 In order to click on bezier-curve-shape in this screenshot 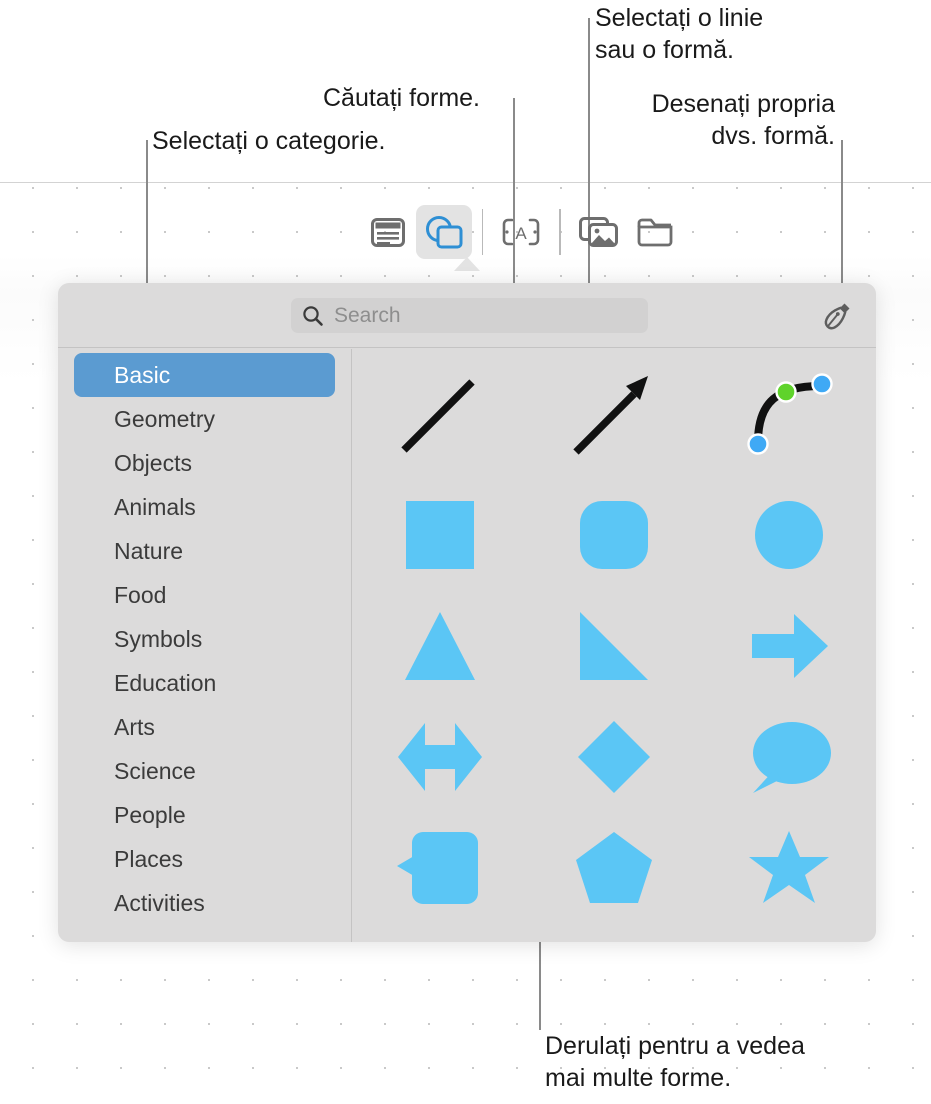, I will do `click(789, 414)`.